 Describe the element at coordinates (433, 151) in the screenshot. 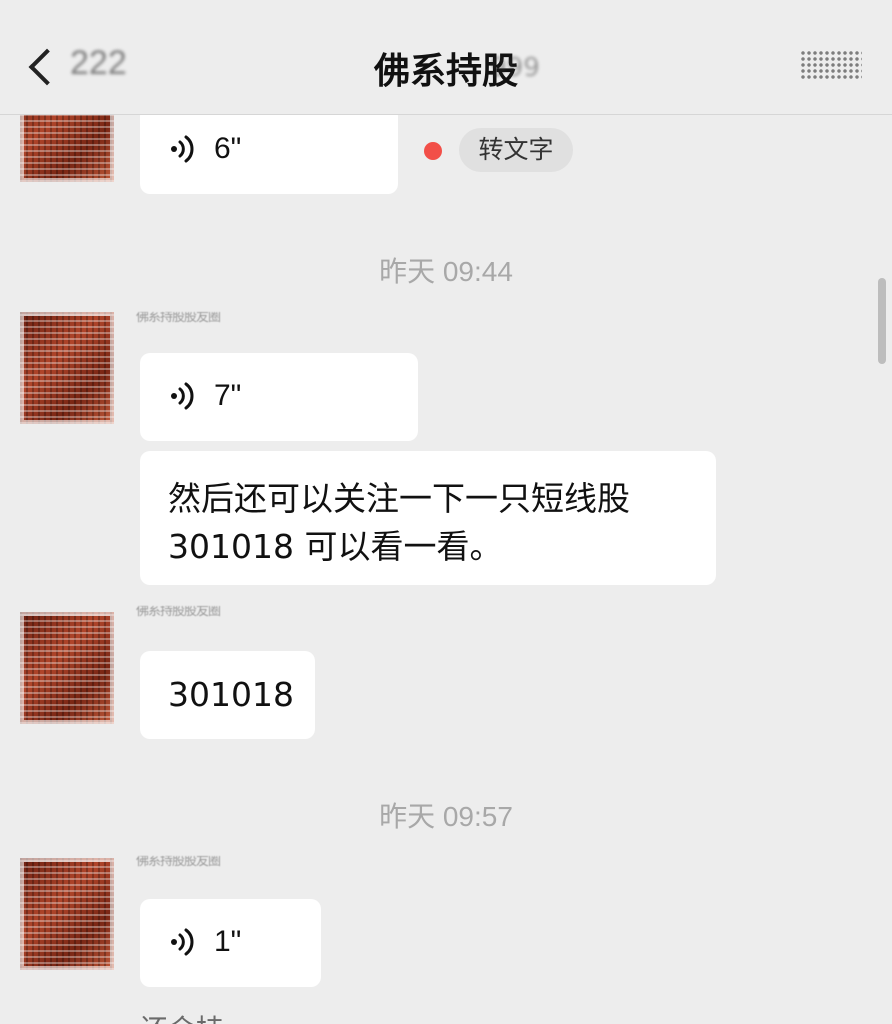

I see `unread-dot` at that location.